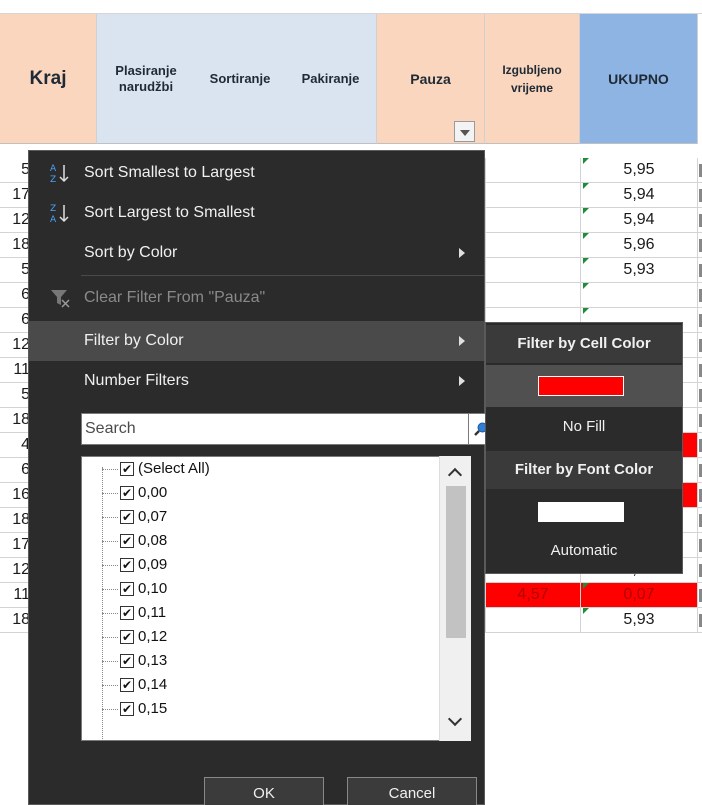 This screenshot has height=805, width=702. I want to click on red-color-swatch, so click(581, 386).